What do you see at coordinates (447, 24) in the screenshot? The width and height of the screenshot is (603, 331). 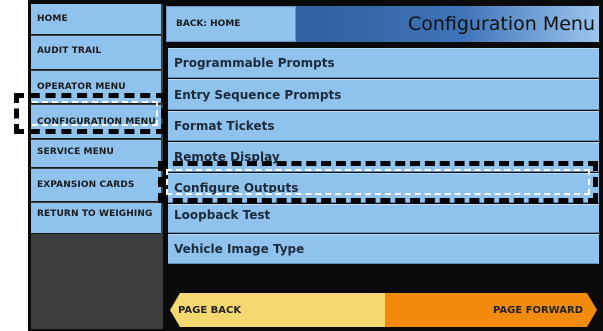 I see `page-title: Configuration Menu` at bounding box center [447, 24].